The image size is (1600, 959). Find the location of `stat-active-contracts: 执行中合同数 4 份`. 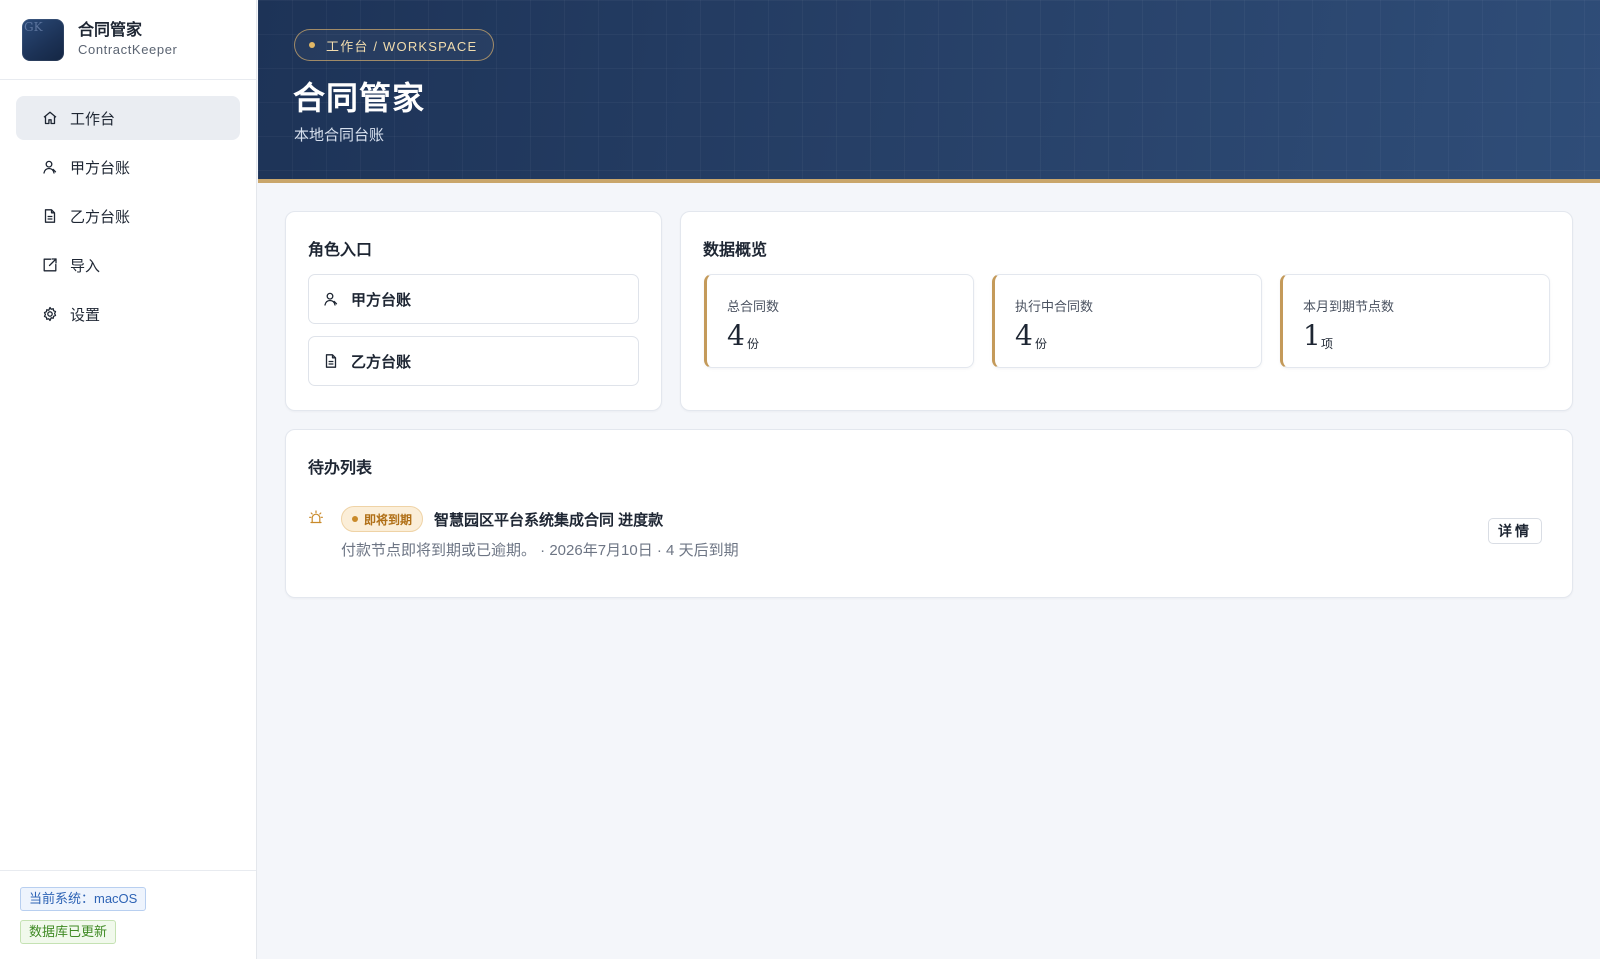

stat-active-contracts: 执行中合同数 4 份 is located at coordinates (1127, 321).